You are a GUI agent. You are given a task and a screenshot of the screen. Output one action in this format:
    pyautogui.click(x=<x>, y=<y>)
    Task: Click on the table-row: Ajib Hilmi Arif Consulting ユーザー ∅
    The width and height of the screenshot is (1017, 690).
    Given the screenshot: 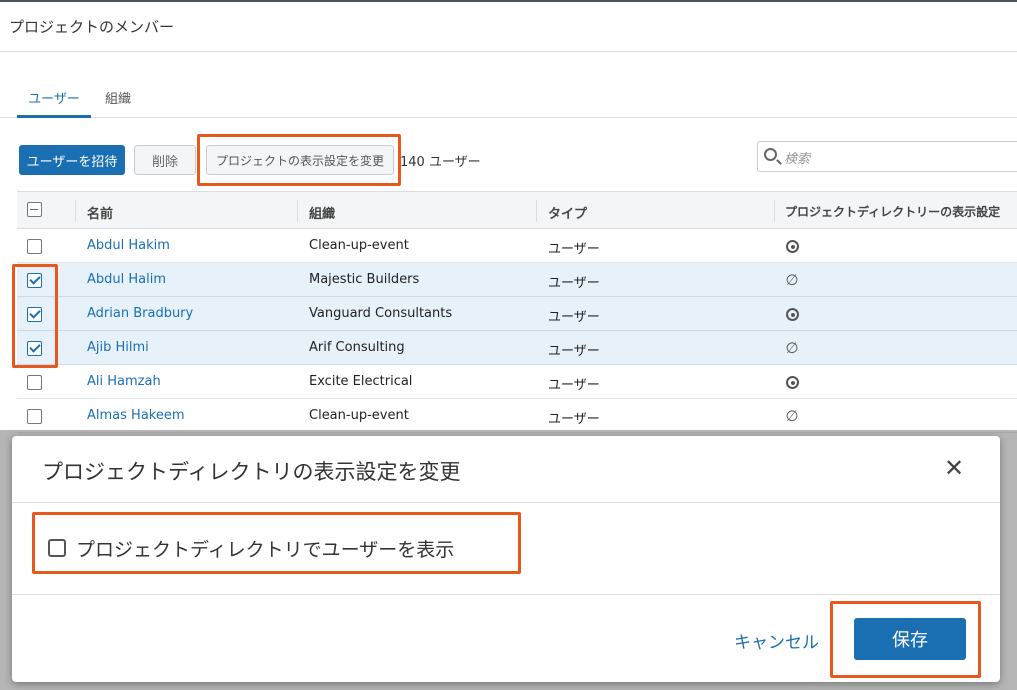 What is the action you would take?
    pyautogui.click(x=517, y=348)
    